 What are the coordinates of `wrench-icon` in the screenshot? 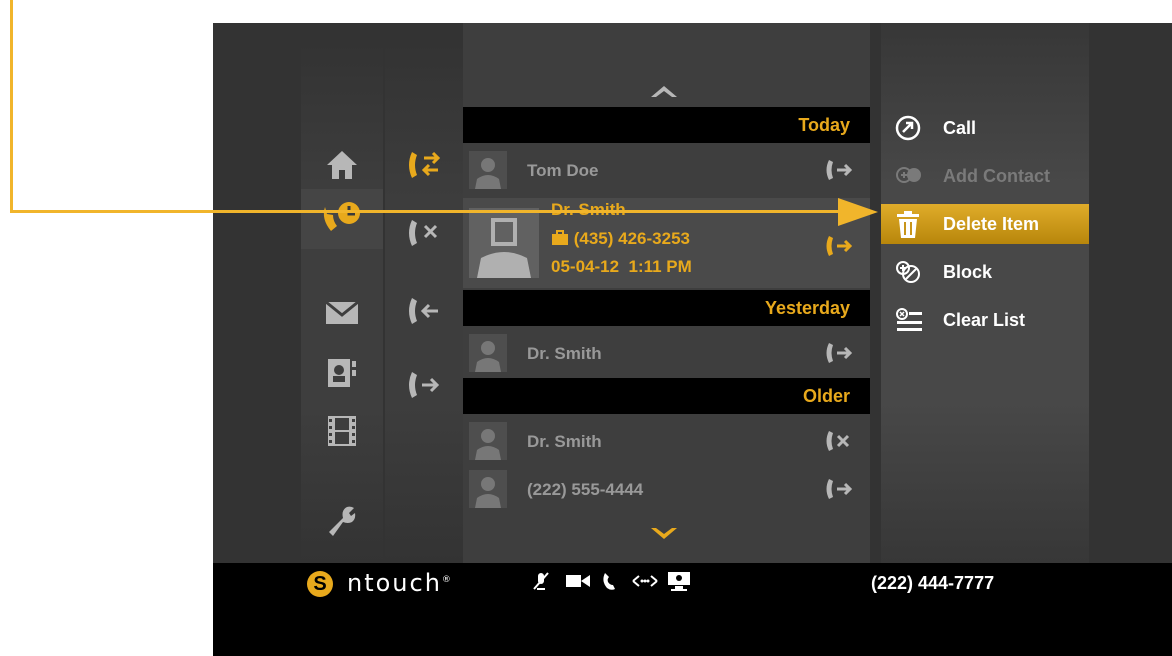 It's located at (342, 521).